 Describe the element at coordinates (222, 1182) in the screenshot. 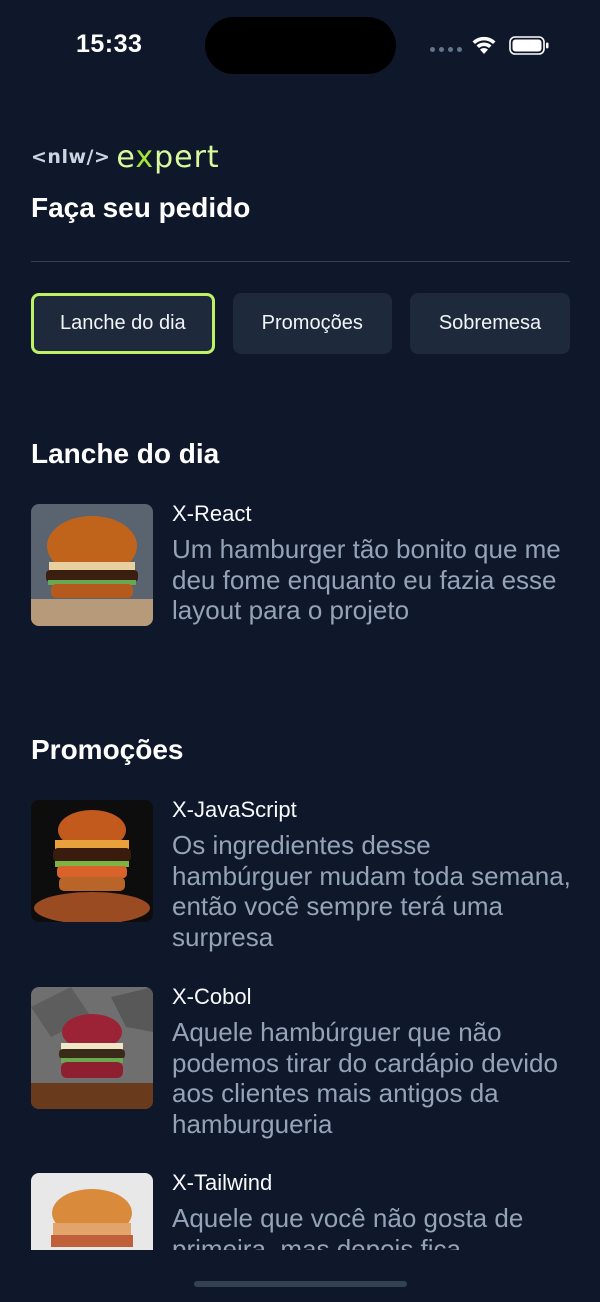

I see `product-name: X-Tailwind` at that location.